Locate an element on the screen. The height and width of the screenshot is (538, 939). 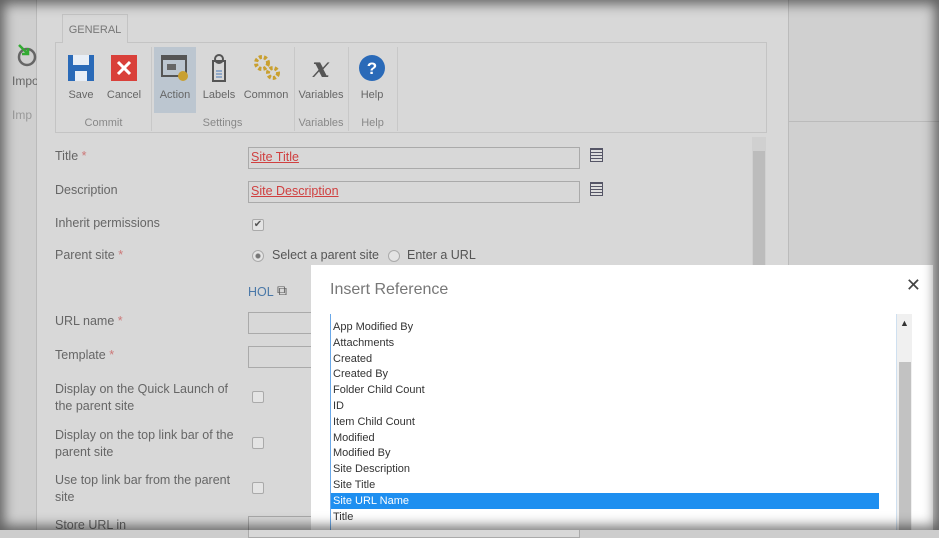
gears-icon is located at coordinates (267, 67).